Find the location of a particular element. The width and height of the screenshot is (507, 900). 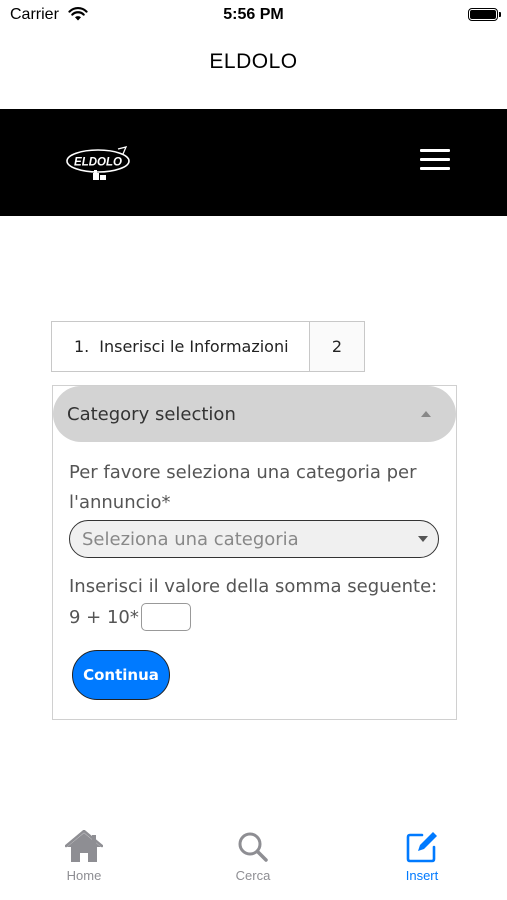

status-bar: Carrier 5:56 PM is located at coordinates (253, 15).